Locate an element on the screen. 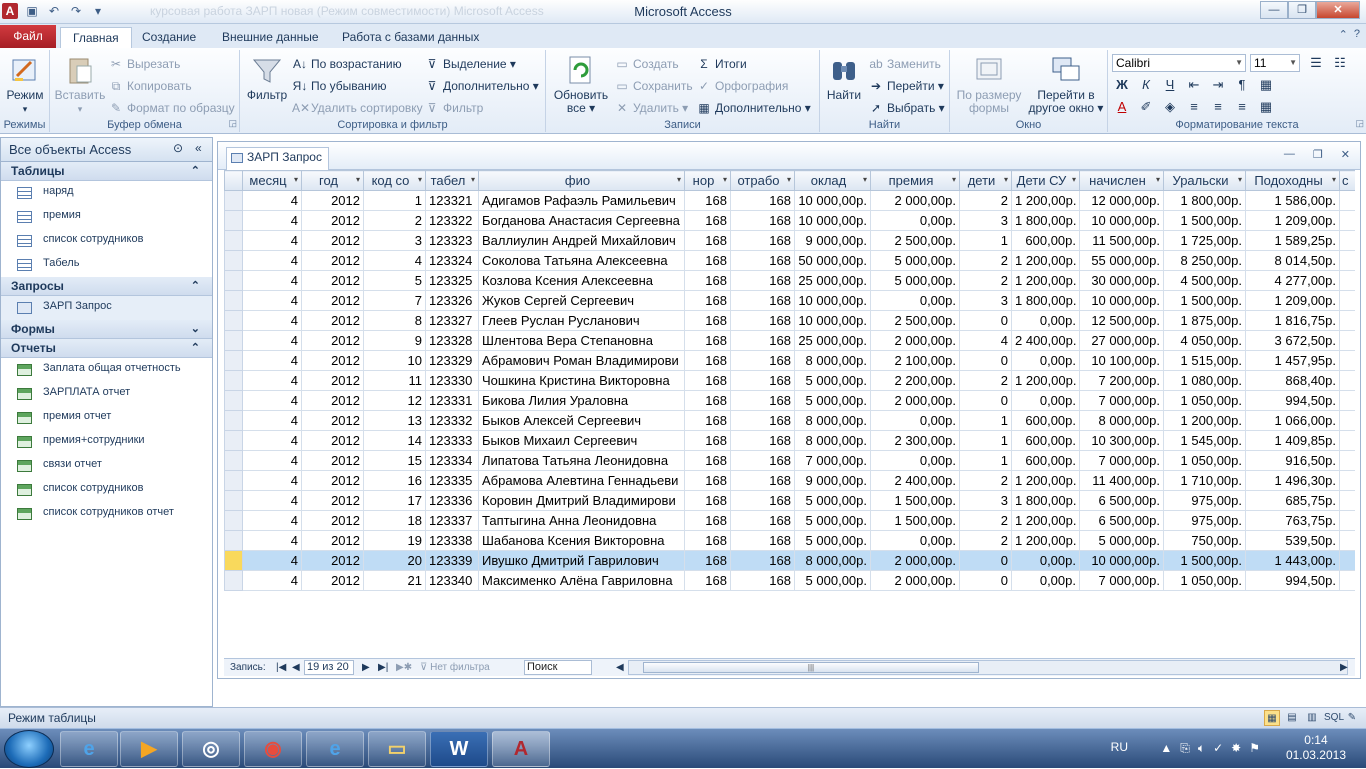 Image resolution: width=1366 pixels, height=769 pixels. table-cell: 1 586,00р. is located at coordinates (1292, 200).